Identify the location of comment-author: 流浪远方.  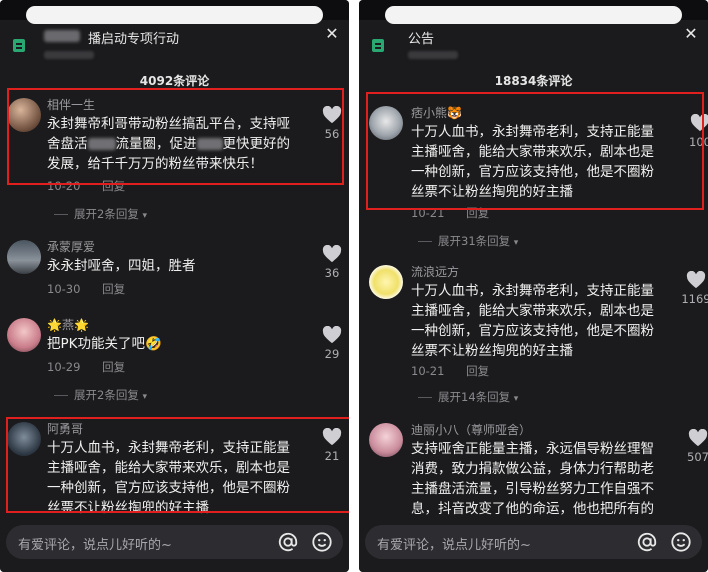
(435, 271).